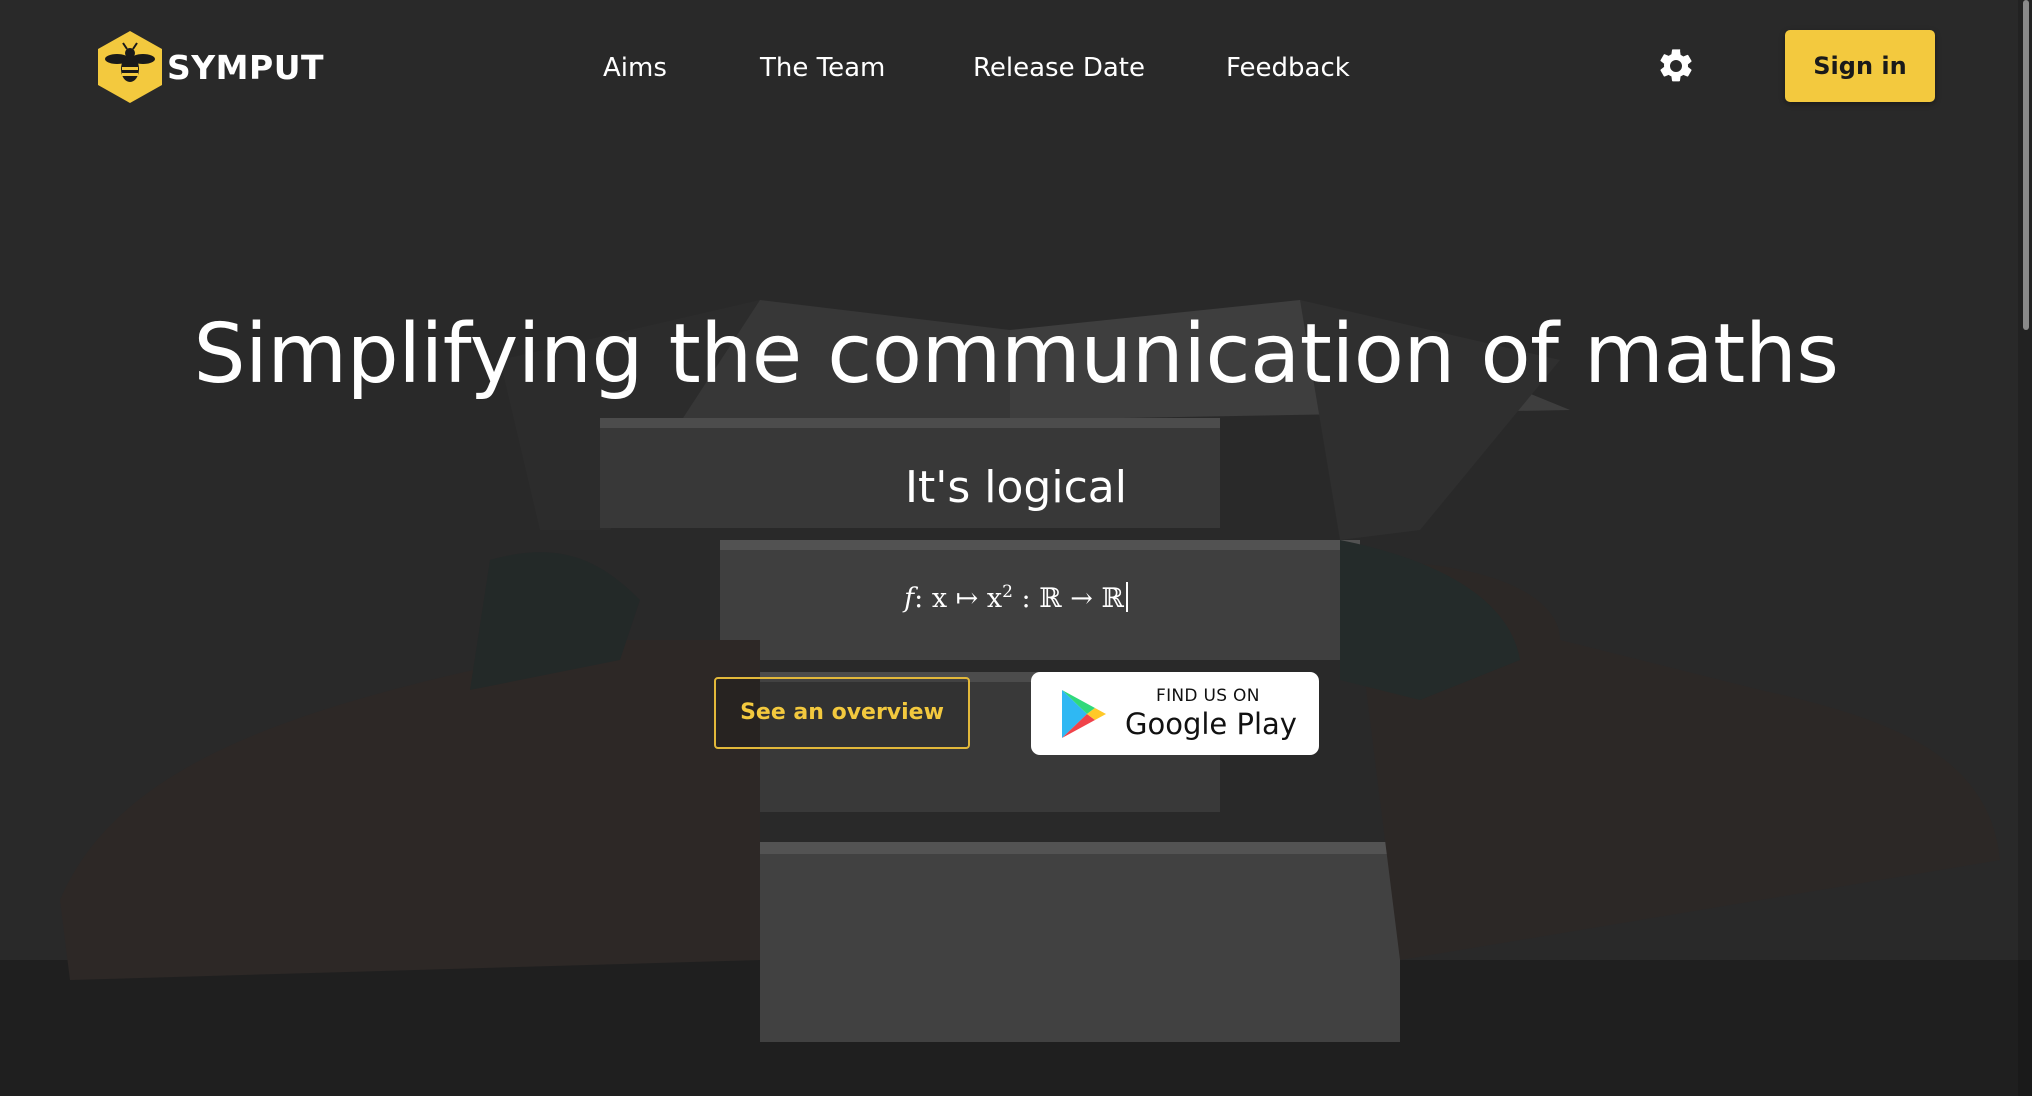 The image size is (2032, 1096). Describe the element at coordinates (1208, 696) in the screenshot. I see `store-caption: FIND US ON` at that location.